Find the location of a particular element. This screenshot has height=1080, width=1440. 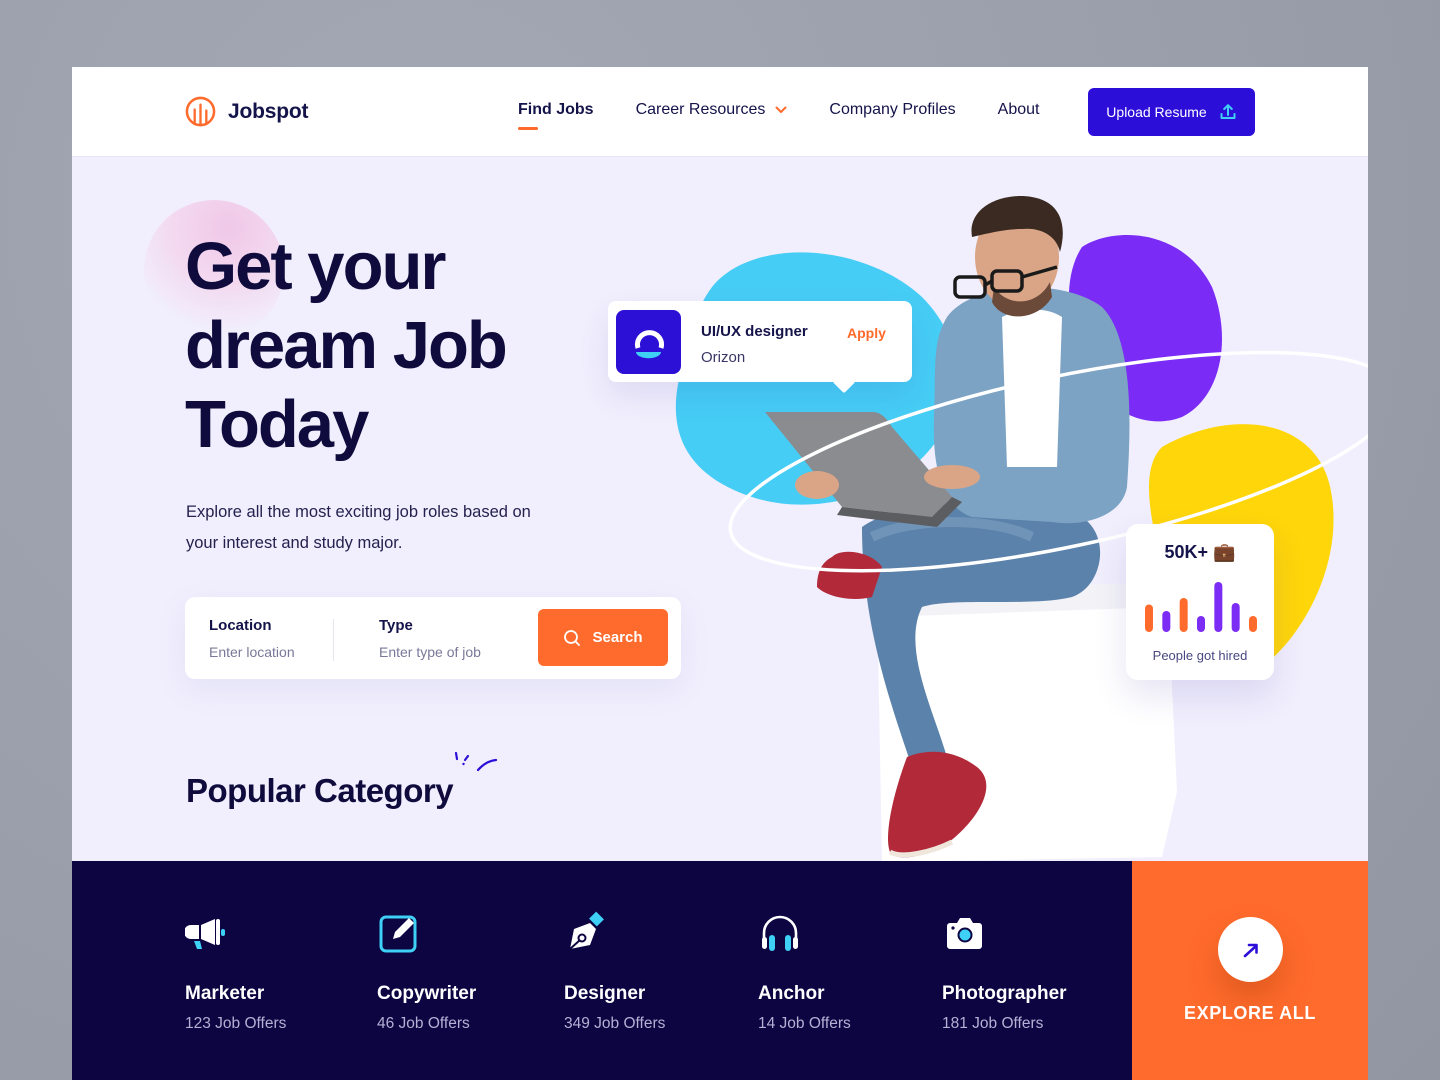

upload-resume-label: Upload Resume is located at coordinates (1156, 112).